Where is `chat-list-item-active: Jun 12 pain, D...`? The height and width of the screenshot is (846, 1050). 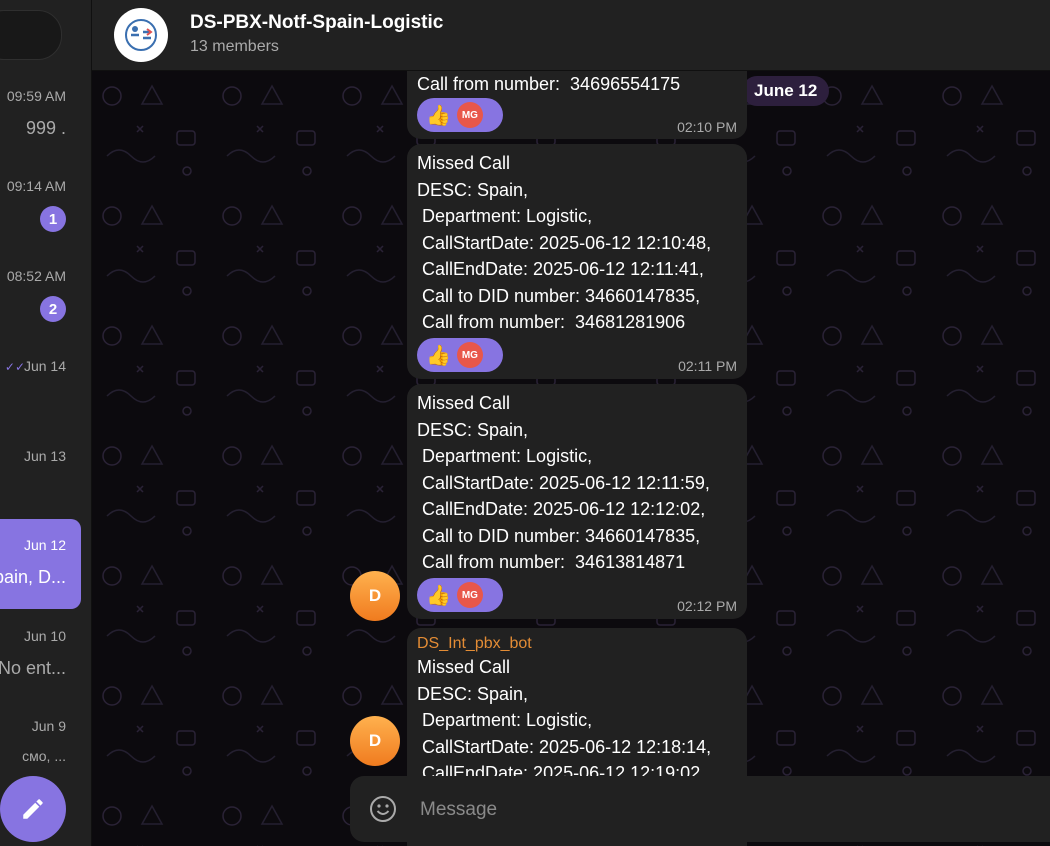
chat-list-item-active: Jun 12 pain, D... is located at coordinates (40, 564).